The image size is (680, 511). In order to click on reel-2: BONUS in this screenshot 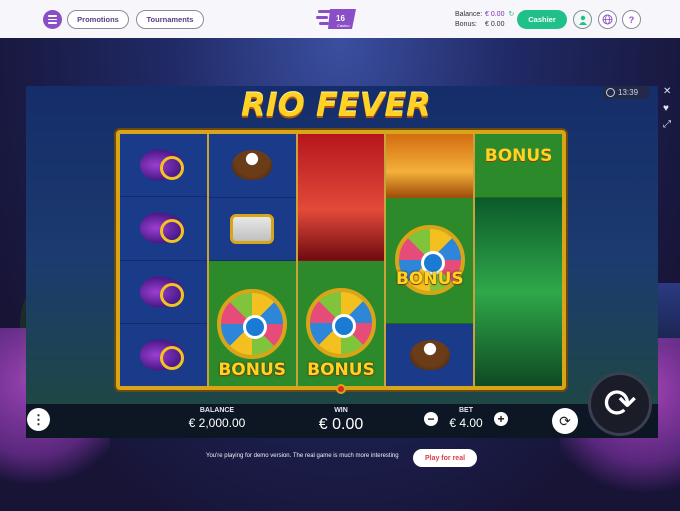, I will do `click(253, 260)`.